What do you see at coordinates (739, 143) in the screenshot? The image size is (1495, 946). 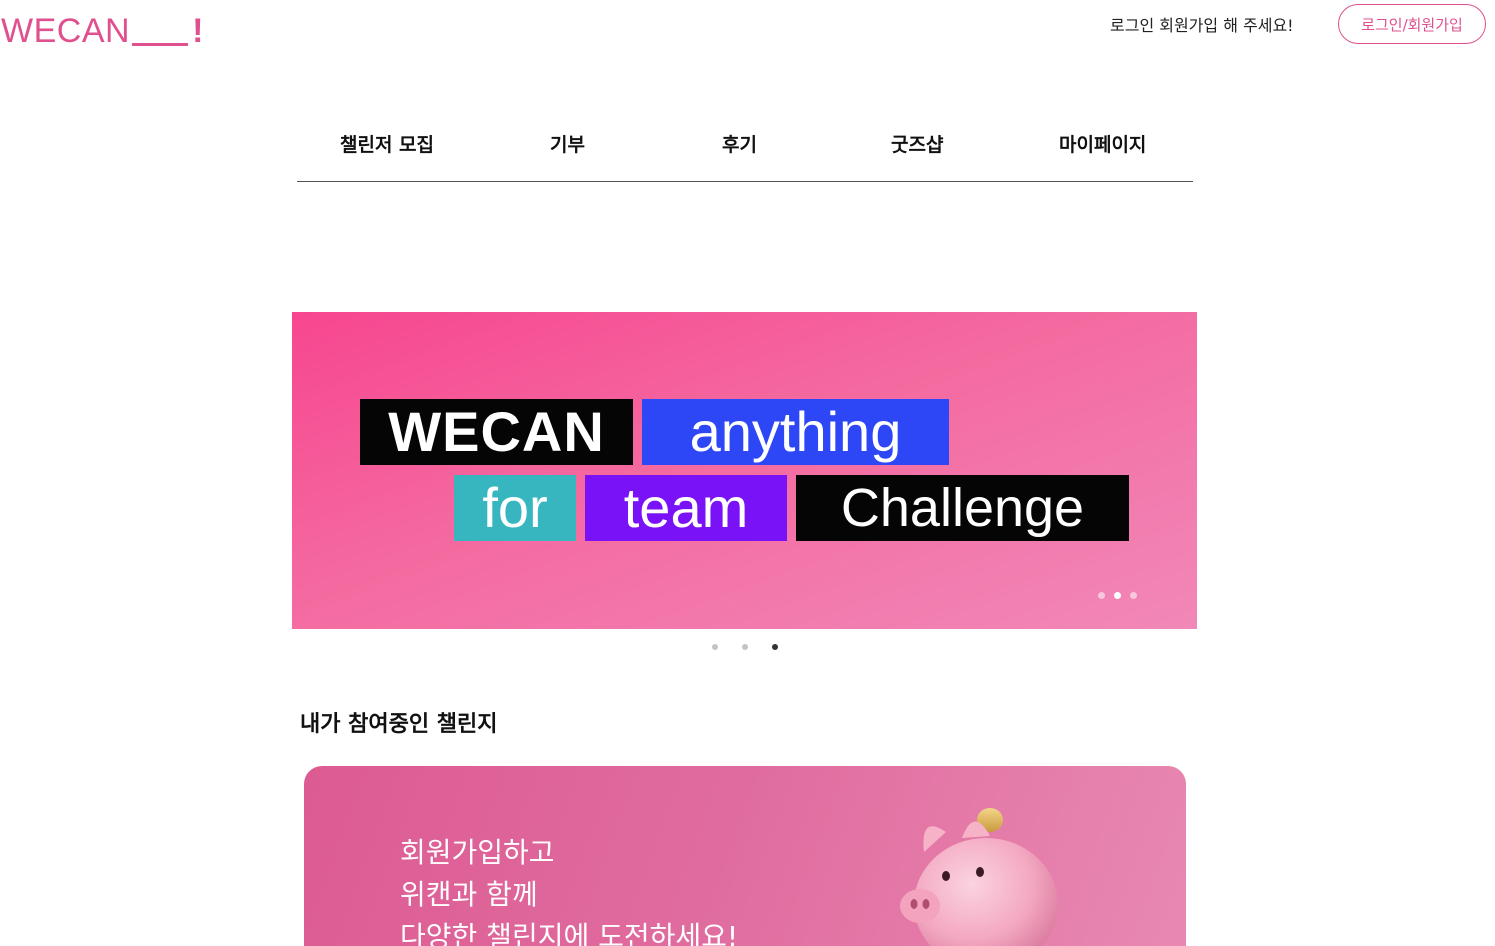 I see `nav-item-reviews: 후기` at bounding box center [739, 143].